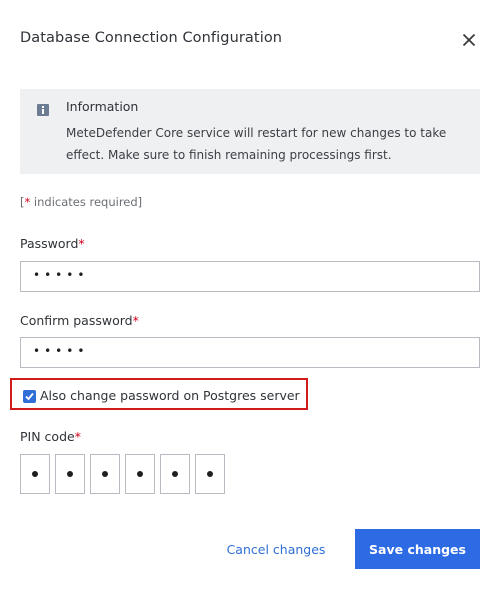 The width and height of the screenshot is (500, 599). Describe the element at coordinates (43, 110) in the screenshot. I see `info-icon` at that location.